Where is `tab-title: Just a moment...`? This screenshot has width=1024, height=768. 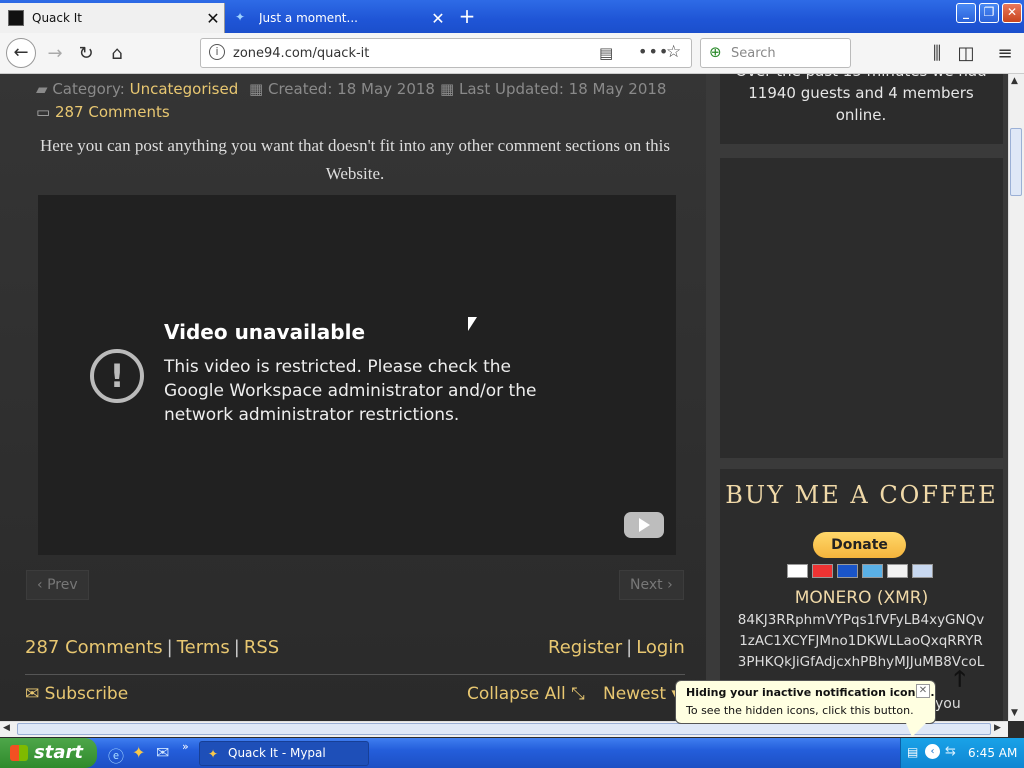
tab-title: Just a moment... is located at coordinates (308, 18).